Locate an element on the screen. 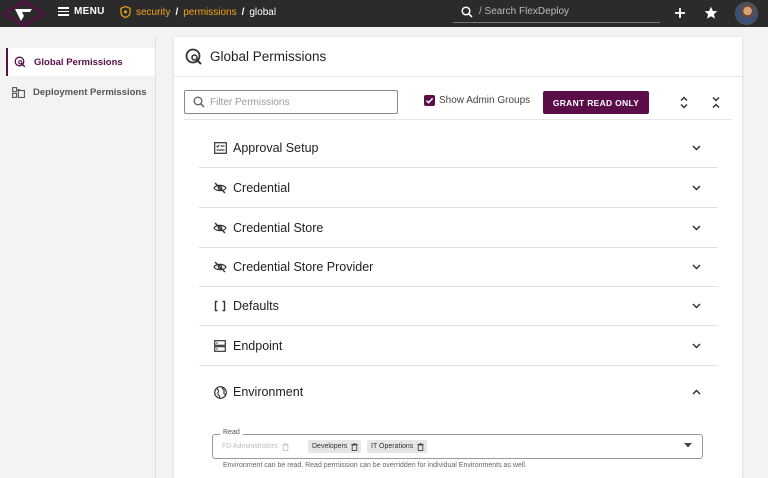 Image resolution: width=768 pixels, height=478 pixels. section-environment: Environment is located at coordinates (458, 392).